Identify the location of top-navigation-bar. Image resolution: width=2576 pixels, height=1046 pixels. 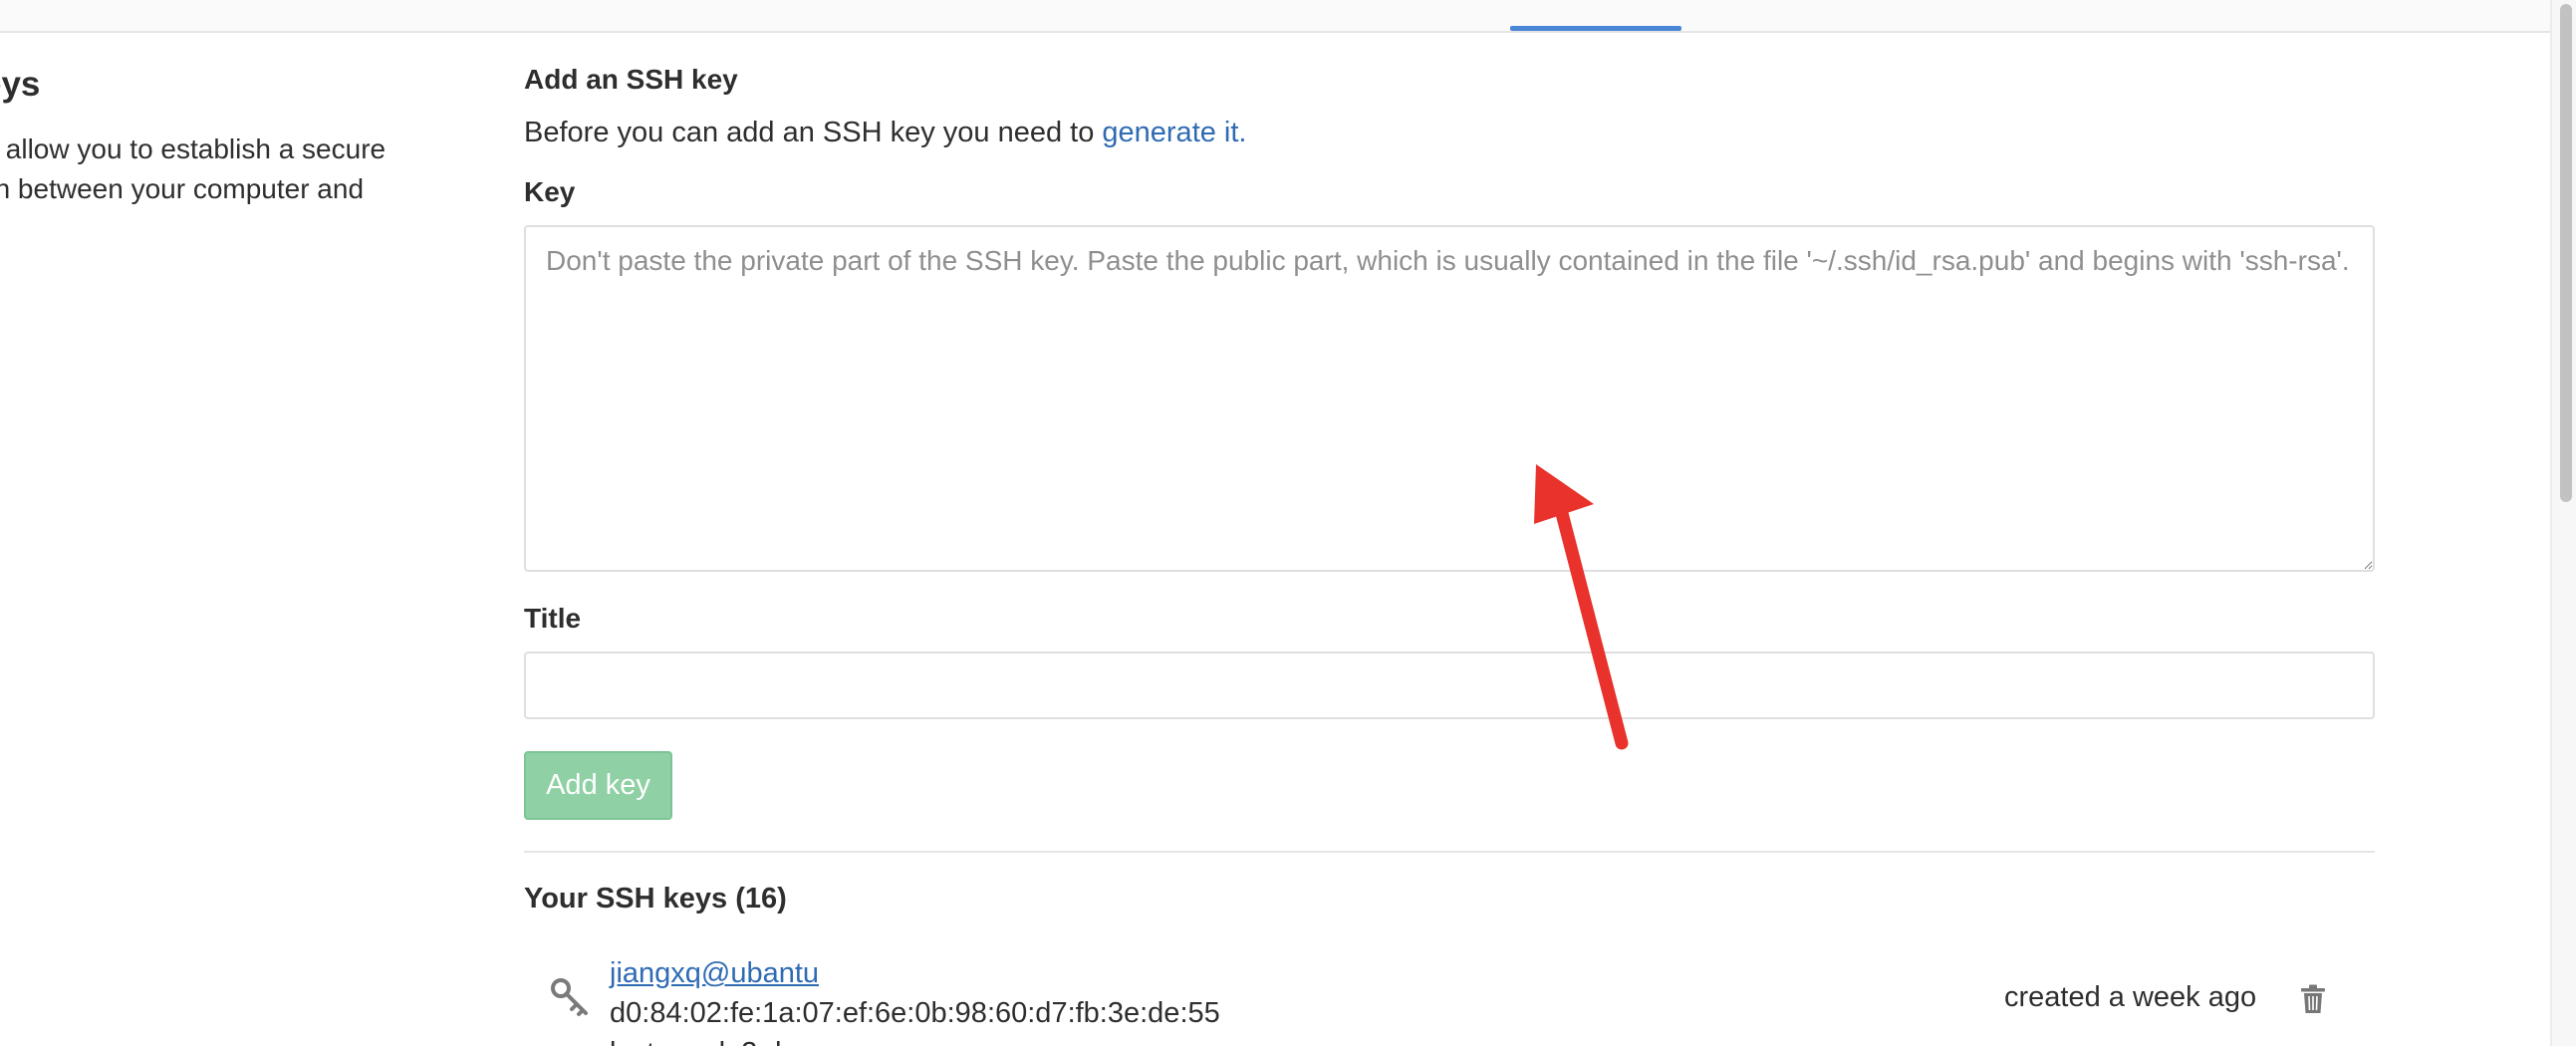
(1275, 16).